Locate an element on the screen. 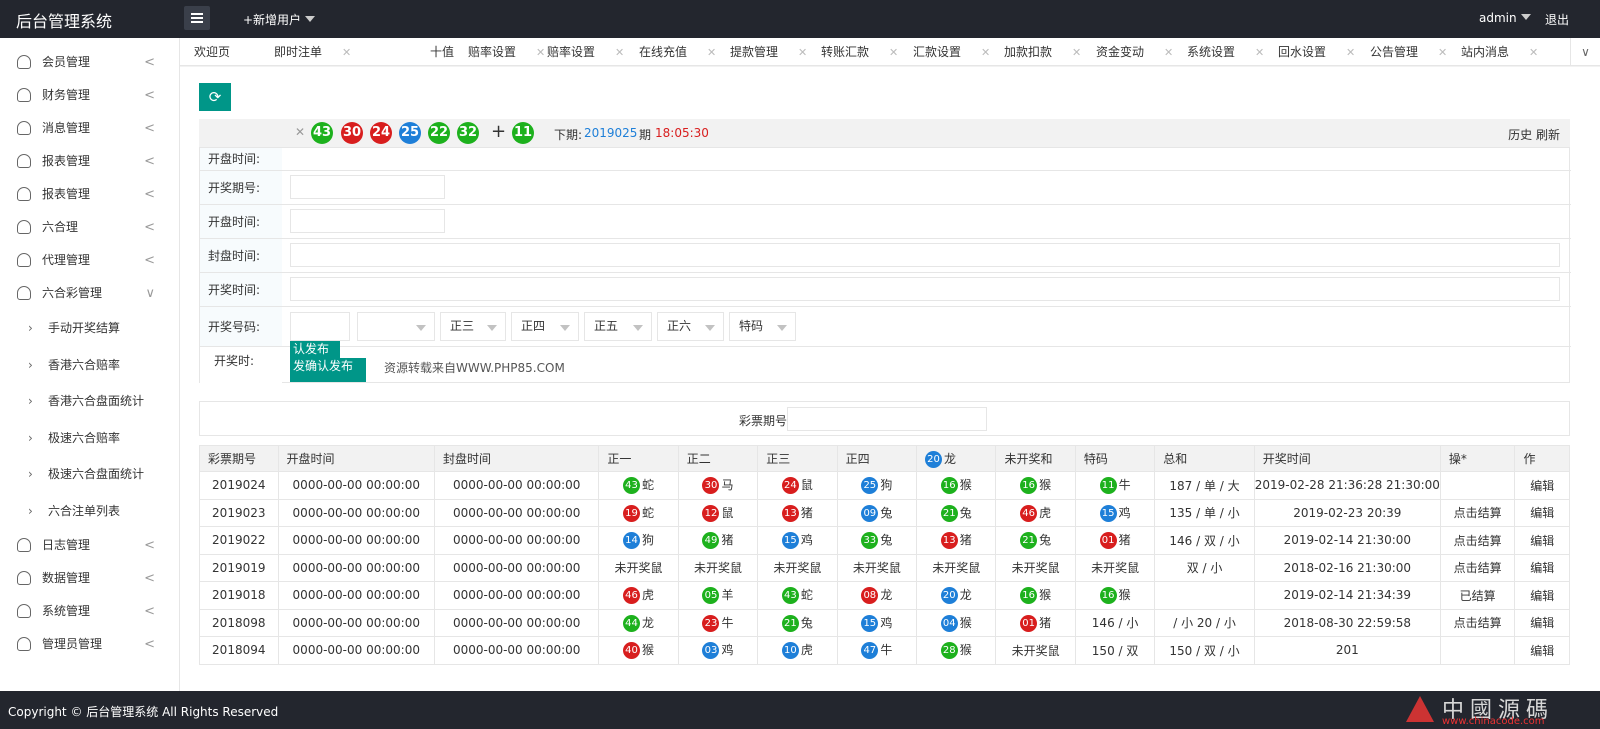  sidebar-item-data: 数据管理 < is located at coordinates (89, 578).